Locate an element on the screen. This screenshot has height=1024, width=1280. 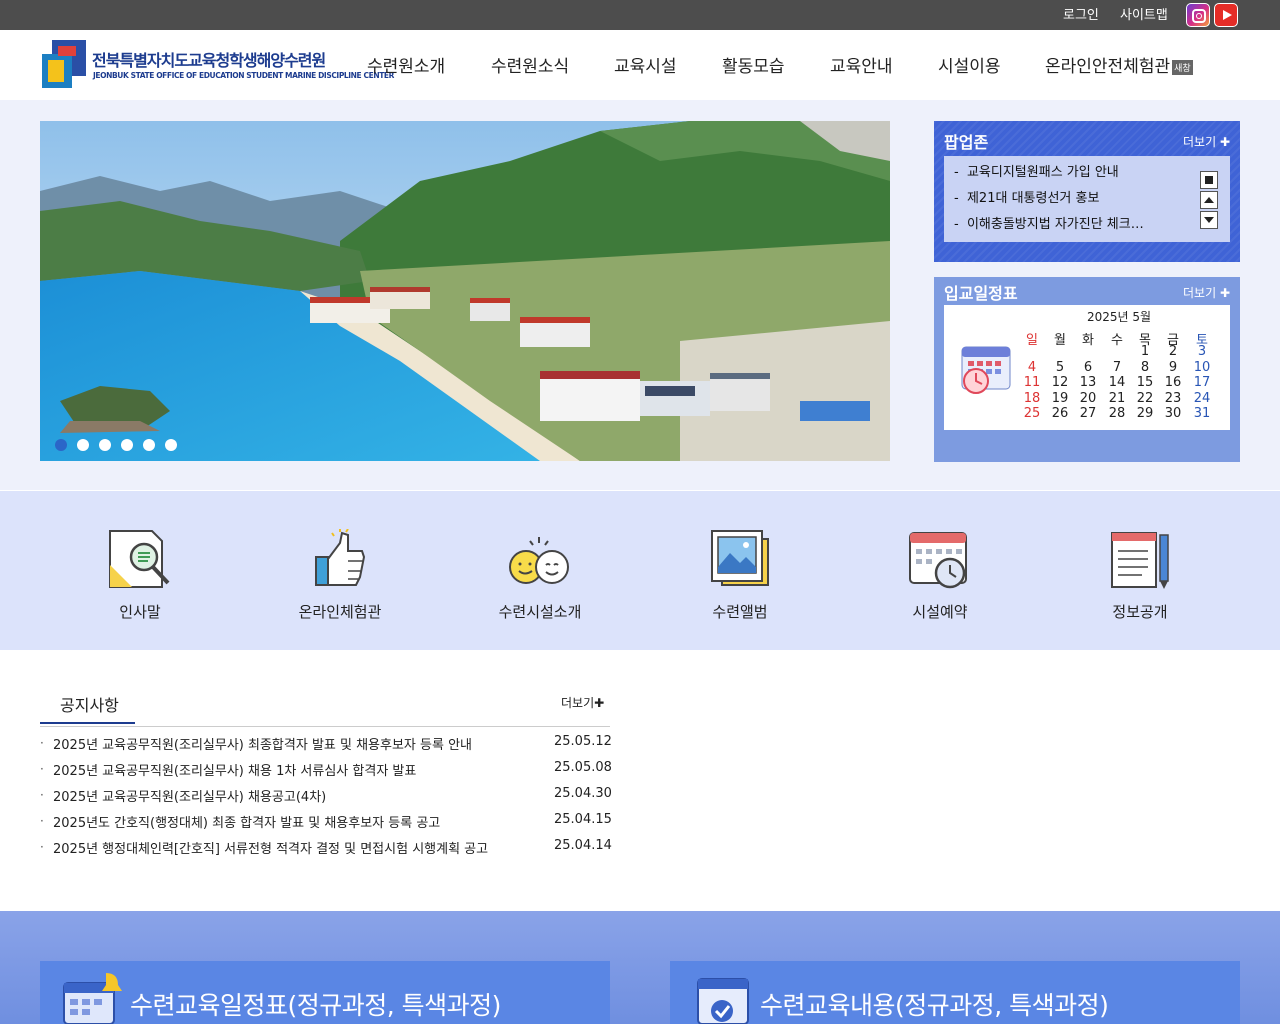
popup-prev-button is located at coordinates (1209, 200).